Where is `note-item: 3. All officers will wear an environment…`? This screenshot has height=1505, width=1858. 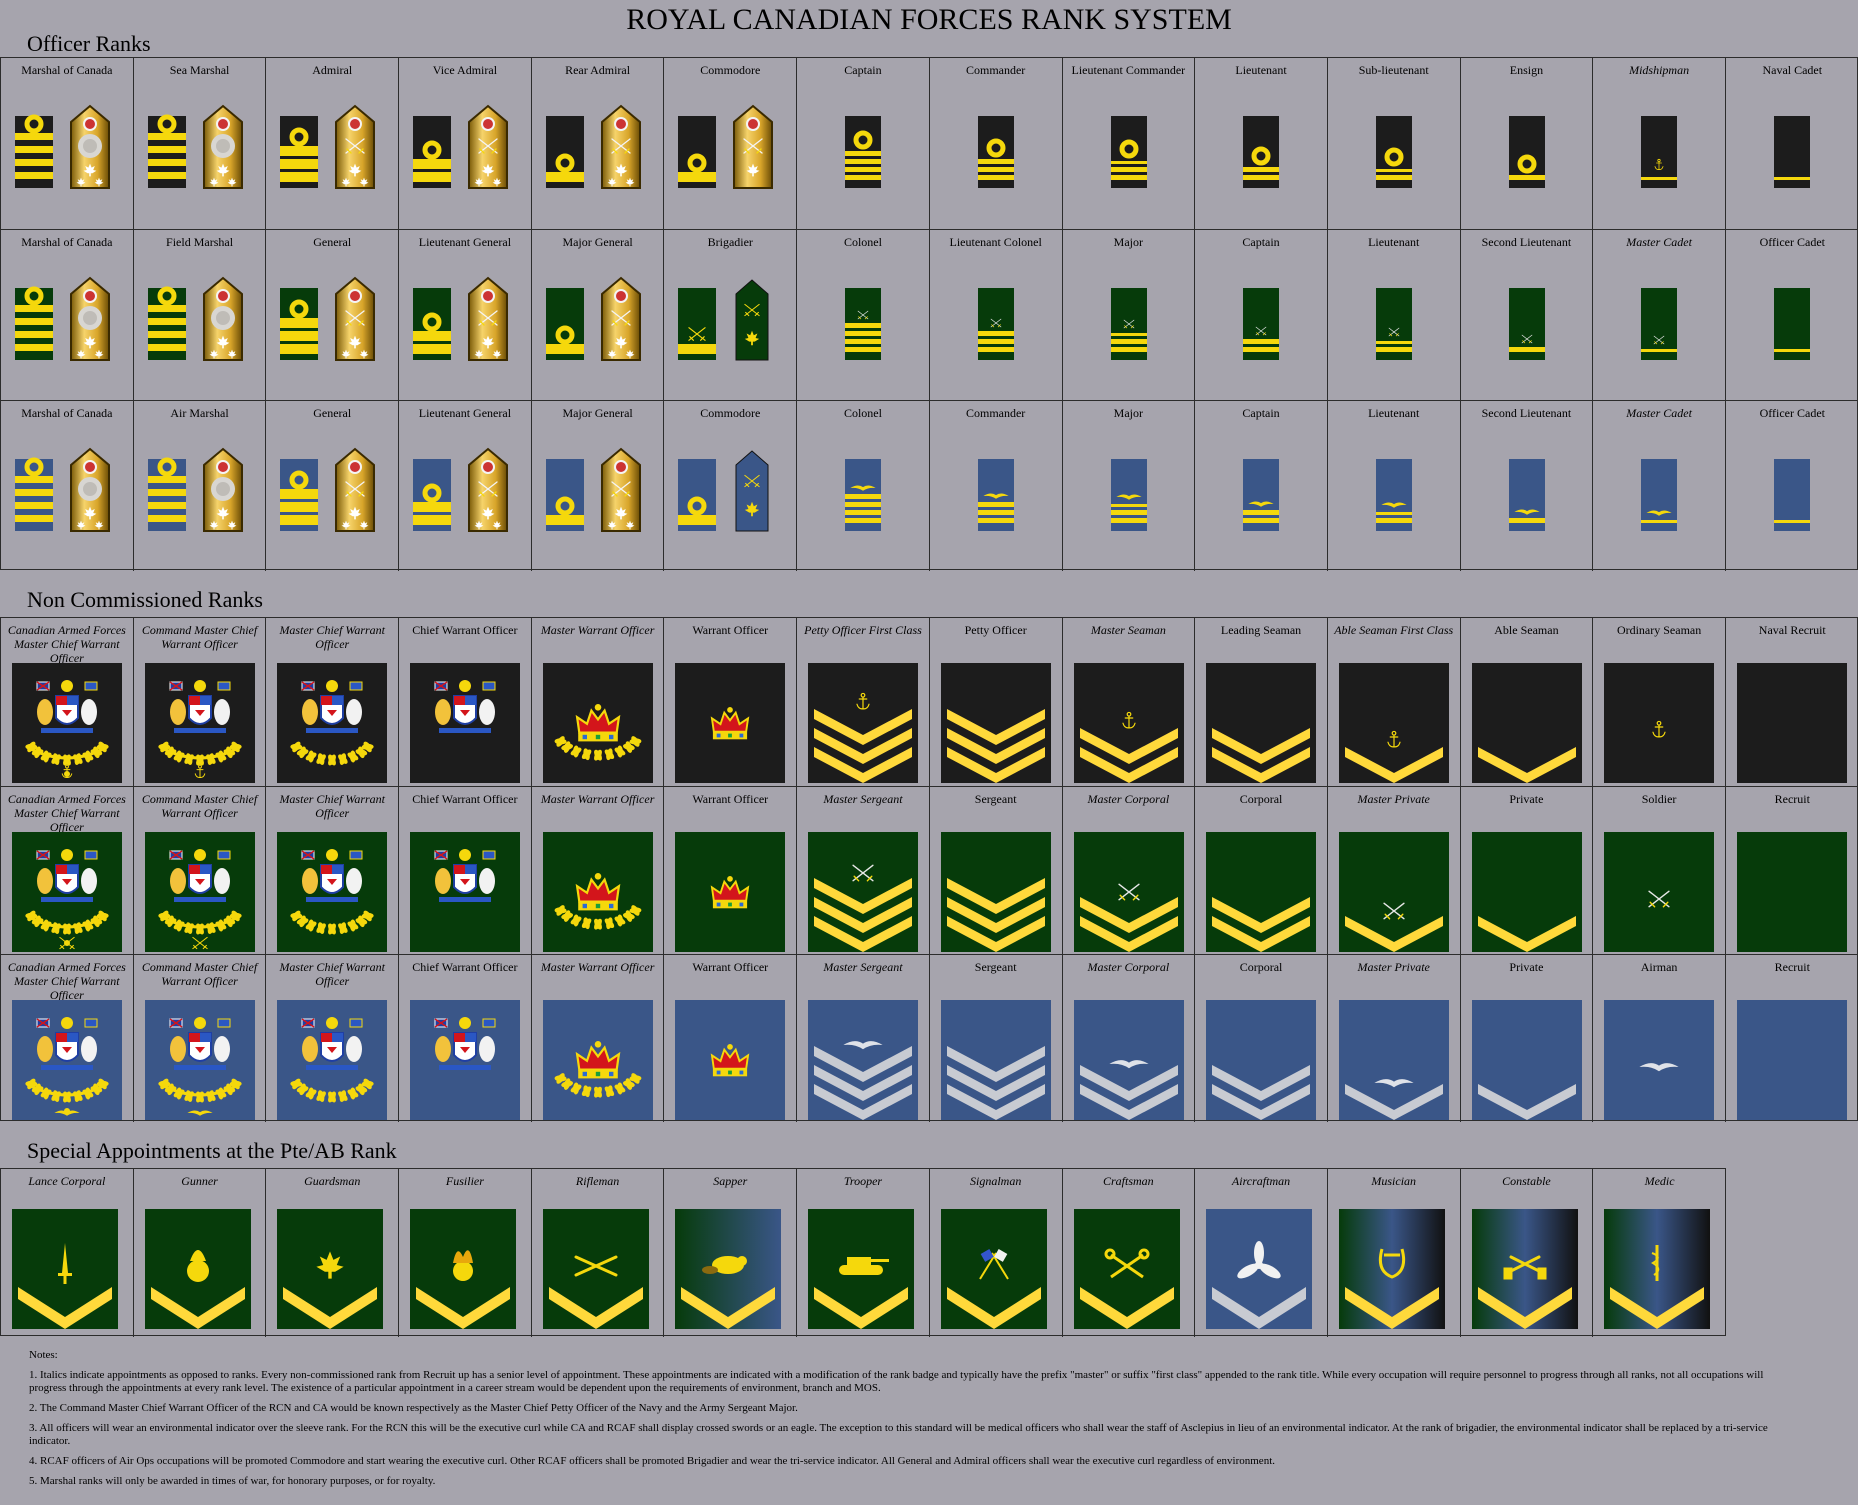
note-item: 3. All officers will wear an environment… is located at coordinates (898, 1434).